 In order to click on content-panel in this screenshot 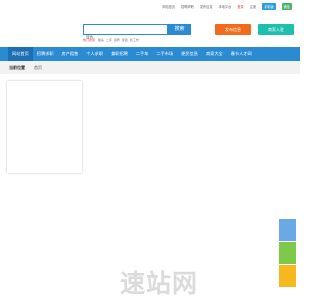, I will do `click(44, 127)`.